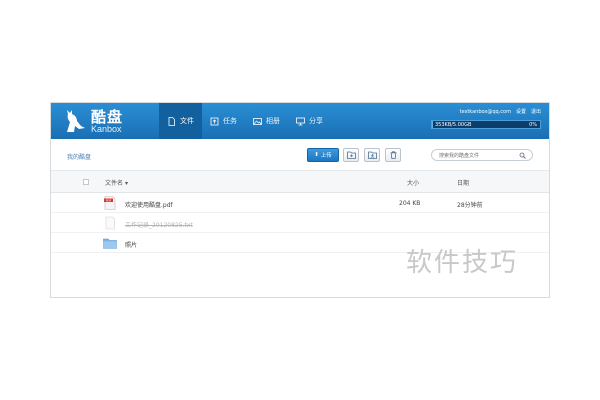 The height and width of the screenshot is (400, 600). Describe the element at coordinates (413, 182) in the screenshot. I see `column-header-size: 大小` at that location.